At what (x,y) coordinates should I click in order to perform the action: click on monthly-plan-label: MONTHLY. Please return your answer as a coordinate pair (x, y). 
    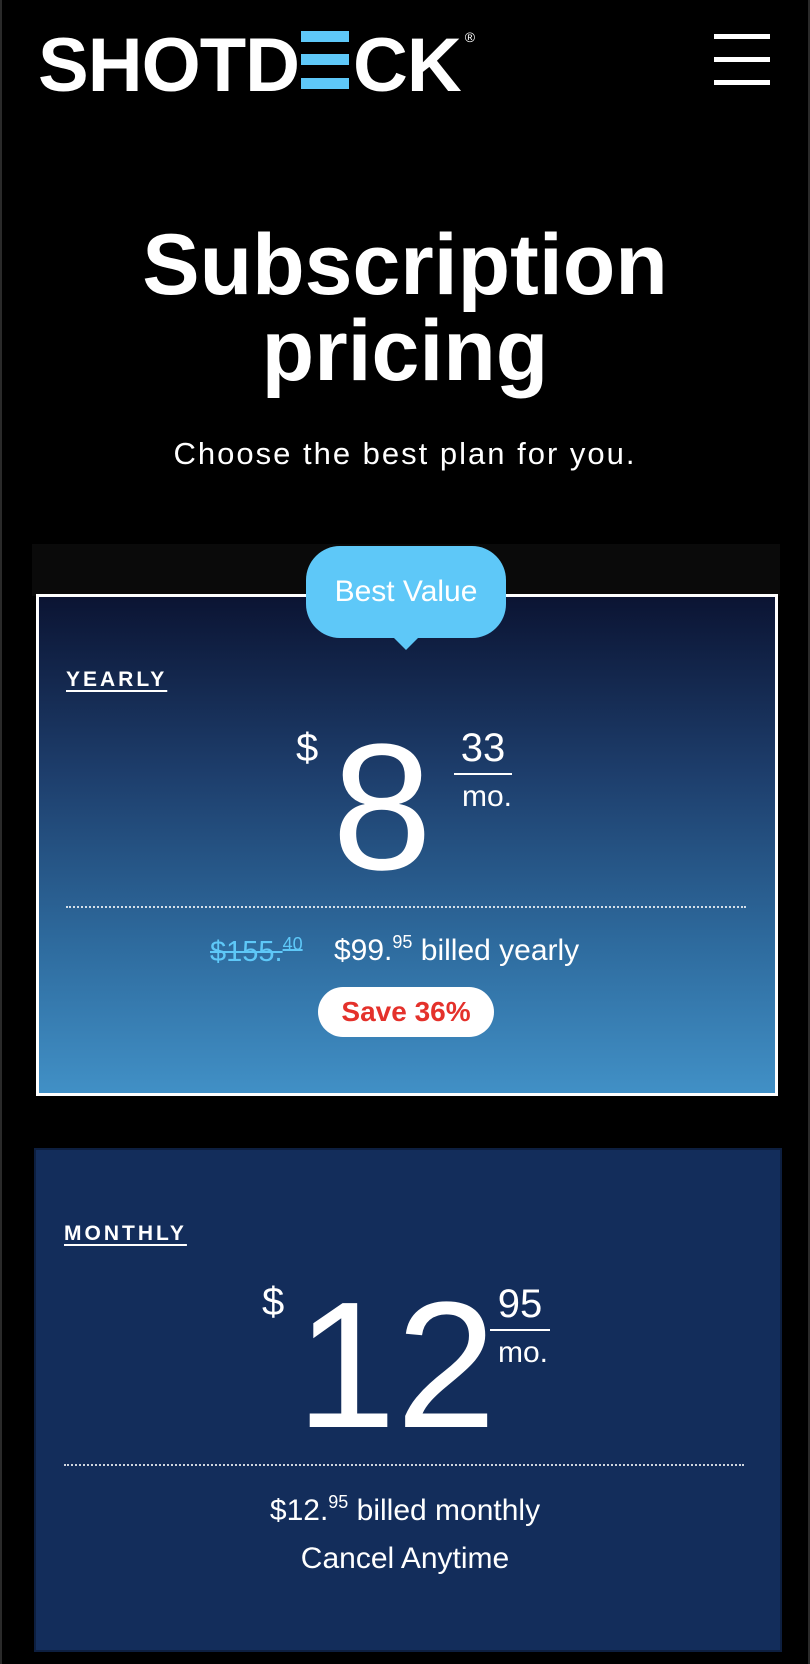
    Looking at the image, I should click on (125, 1233).